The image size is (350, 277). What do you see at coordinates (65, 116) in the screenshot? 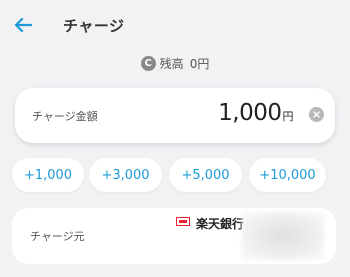
I see `charge-amount-label: チャージ金額` at bounding box center [65, 116].